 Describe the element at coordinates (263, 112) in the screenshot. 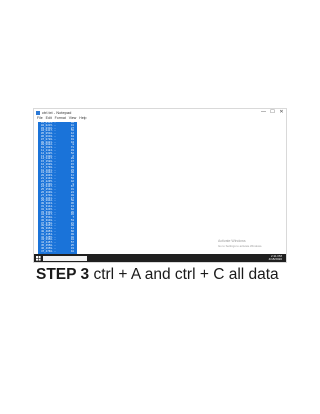

I see `minimize-icon: —` at that location.